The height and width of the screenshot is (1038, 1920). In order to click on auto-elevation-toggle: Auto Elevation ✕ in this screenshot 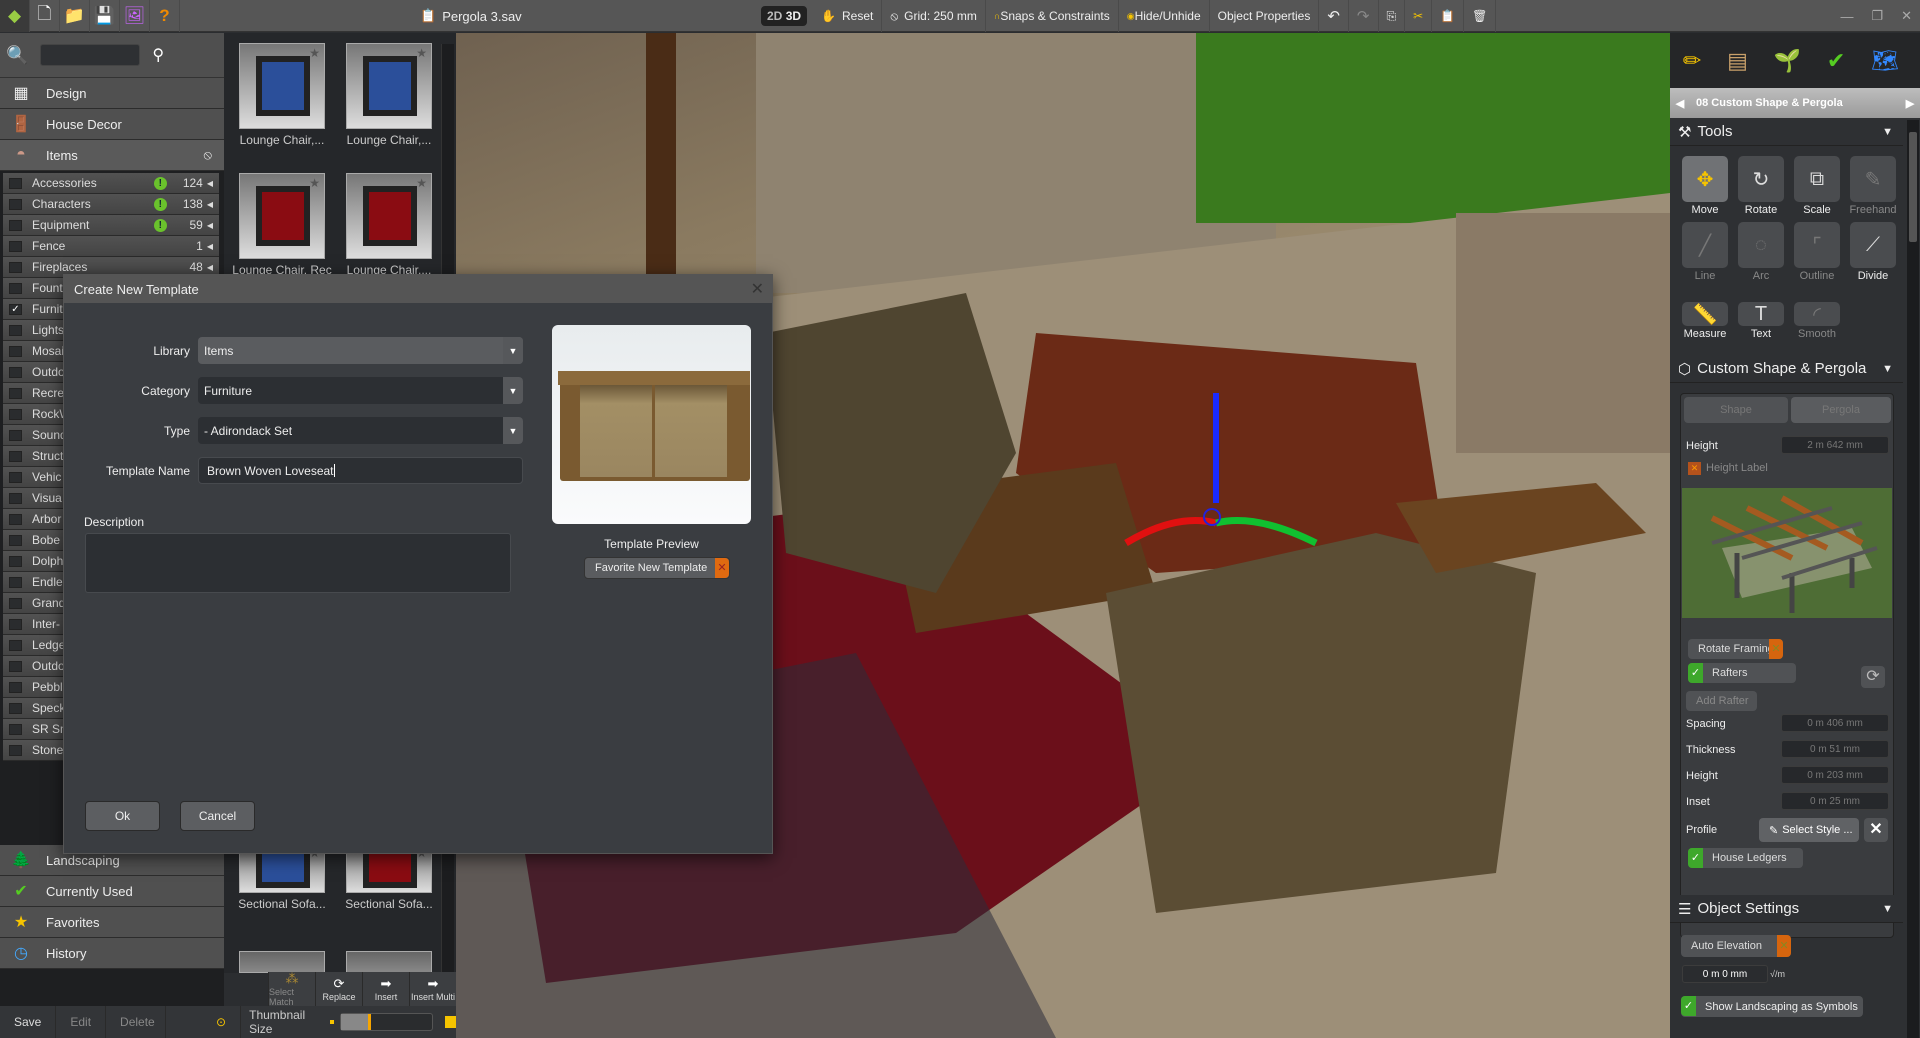, I will do `click(1736, 946)`.